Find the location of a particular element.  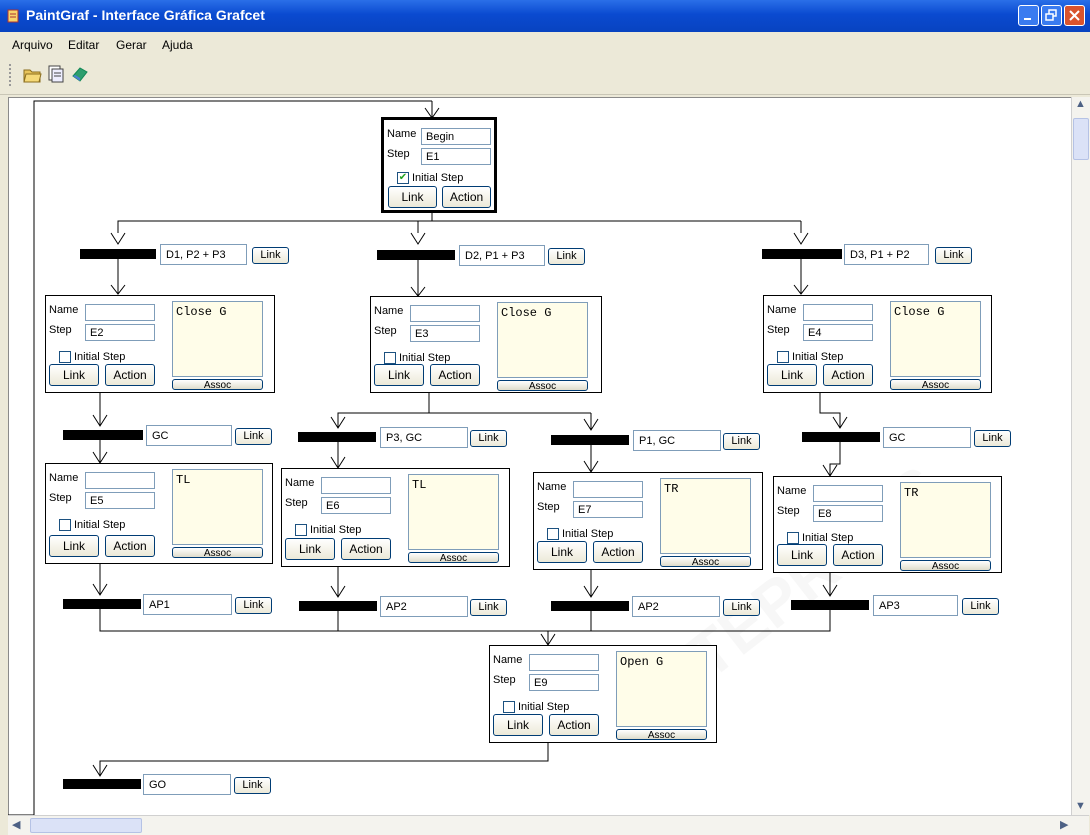

menu-arquivo: Arquivo is located at coordinates (32, 45).